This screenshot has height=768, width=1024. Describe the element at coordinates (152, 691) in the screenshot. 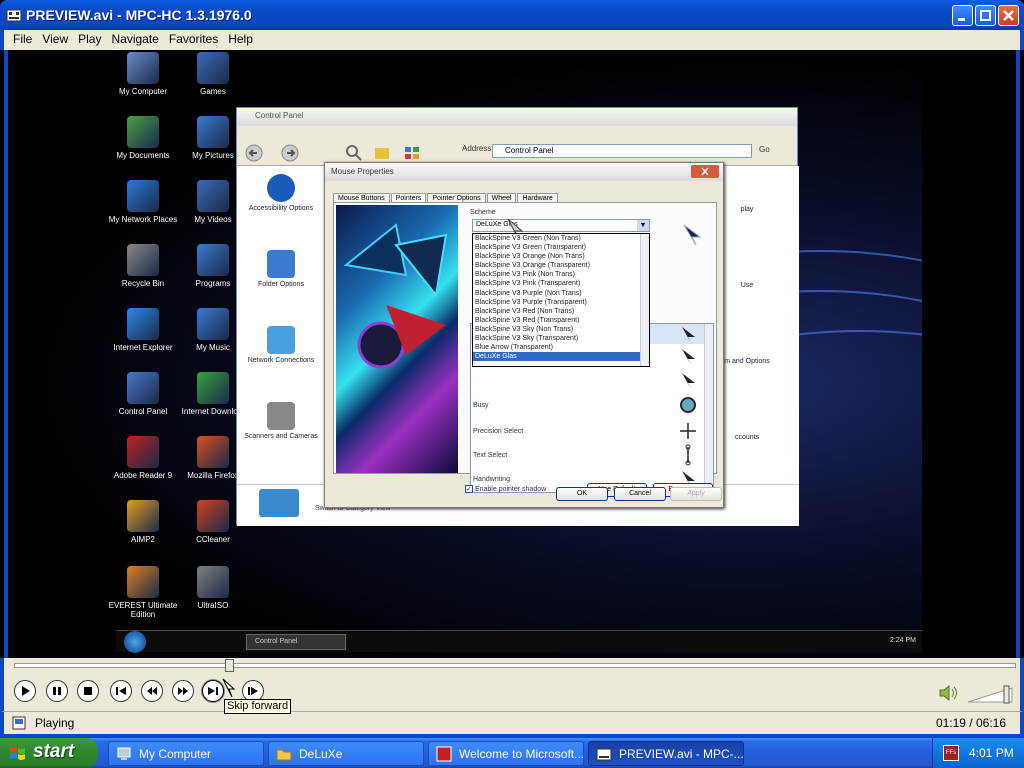

I see `frame-back-button` at that location.